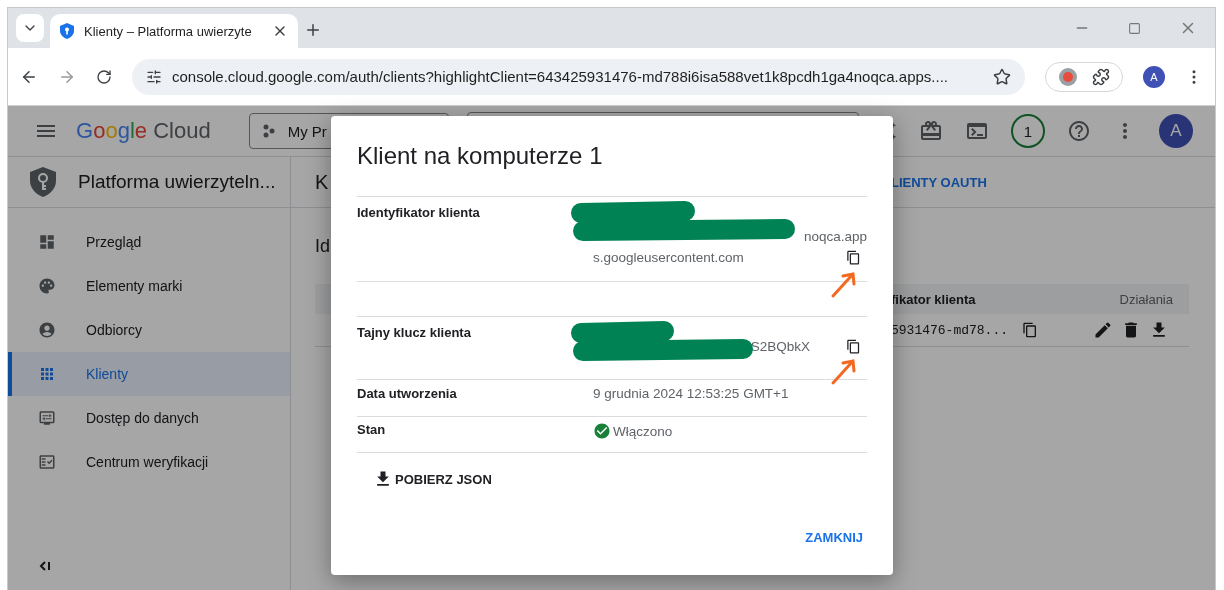 The width and height of the screenshot is (1224, 590). Describe the element at coordinates (47, 242) in the screenshot. I see `dashboard-icon` at that location.